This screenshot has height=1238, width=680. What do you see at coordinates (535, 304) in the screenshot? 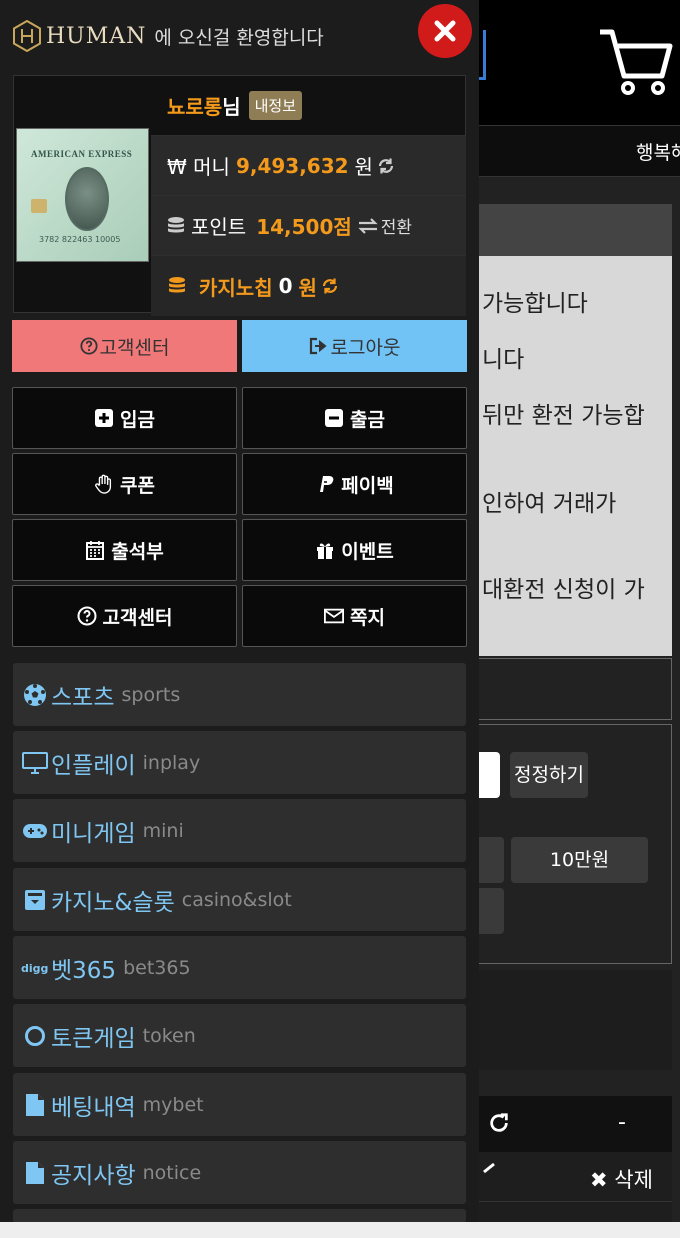
I see `notice-line: 가능합니다` at bounding box center [535, 304].